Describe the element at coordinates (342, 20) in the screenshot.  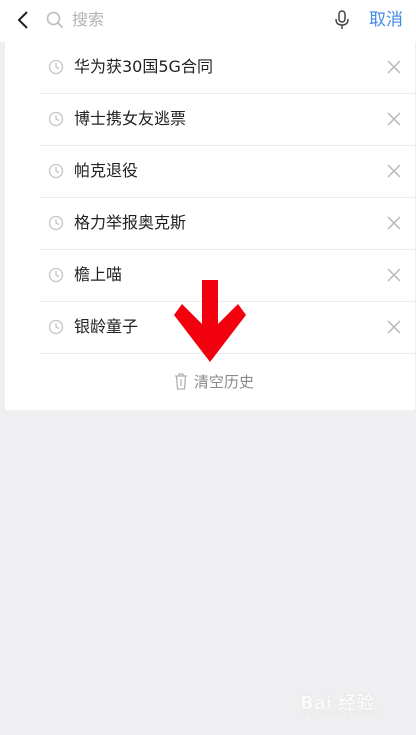
I see `microphone-icon` at that location.